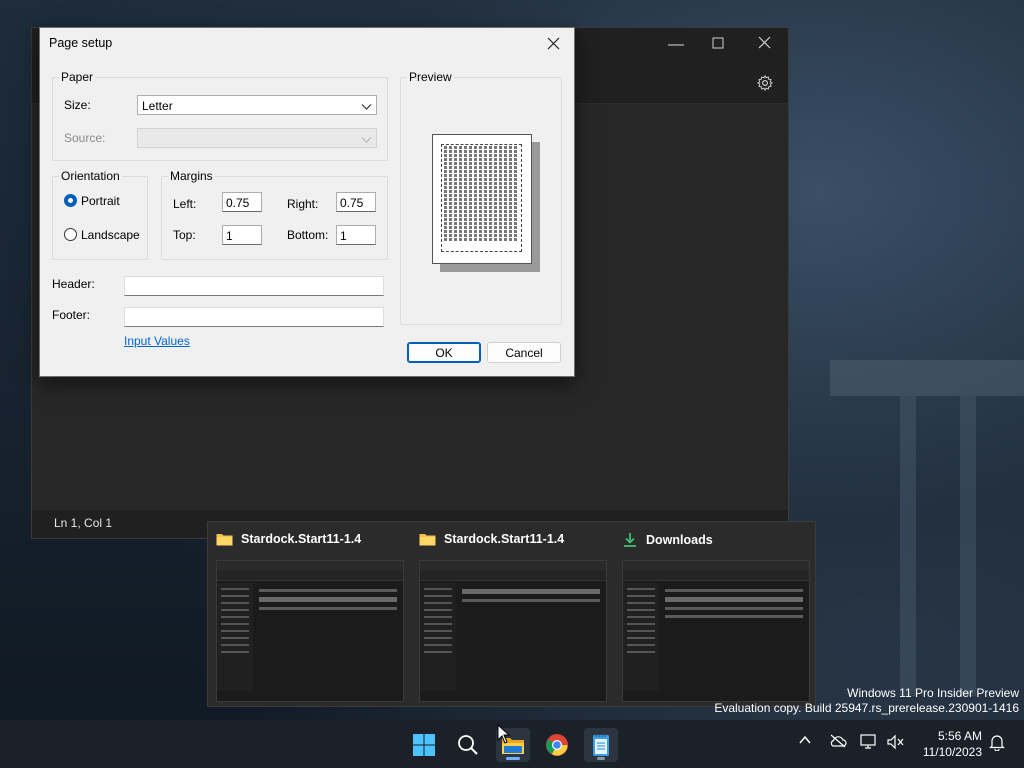 Image resolution: width=1024 pixels, height=768 pixels. Describe the element at coordinates (630, 540) in the screenshot. I see `download-icon` at that location.